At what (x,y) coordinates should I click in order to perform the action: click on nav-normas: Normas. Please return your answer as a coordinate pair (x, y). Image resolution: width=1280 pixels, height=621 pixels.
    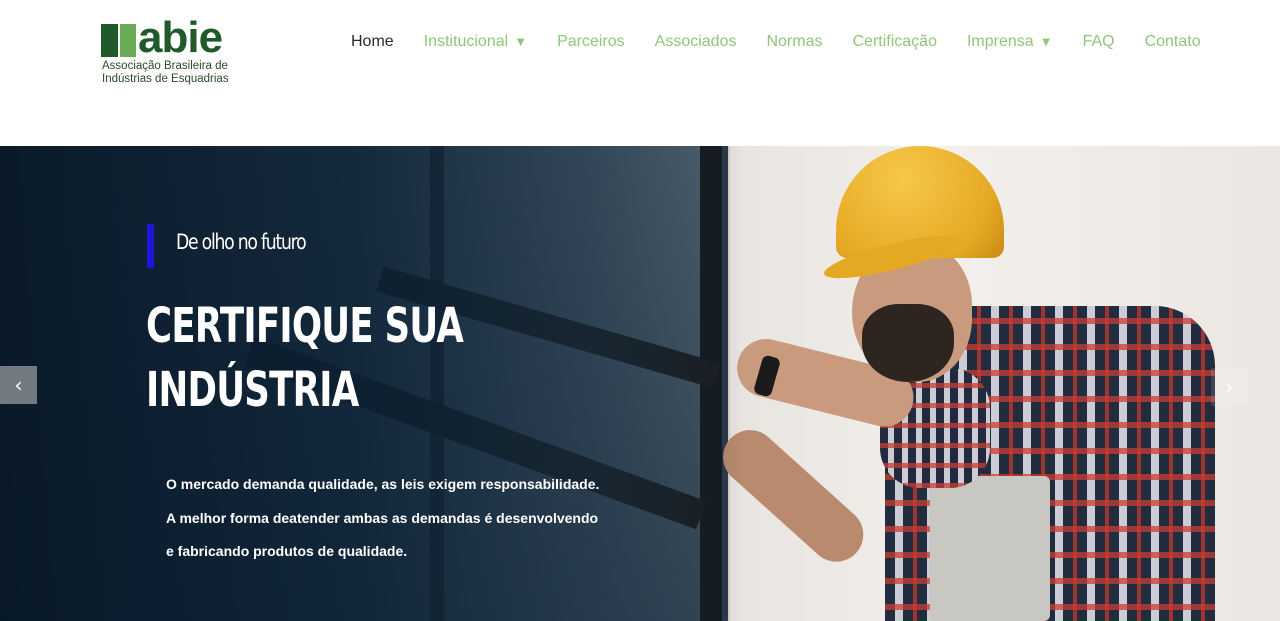
    Looking at the image, I should click on (794, 42).